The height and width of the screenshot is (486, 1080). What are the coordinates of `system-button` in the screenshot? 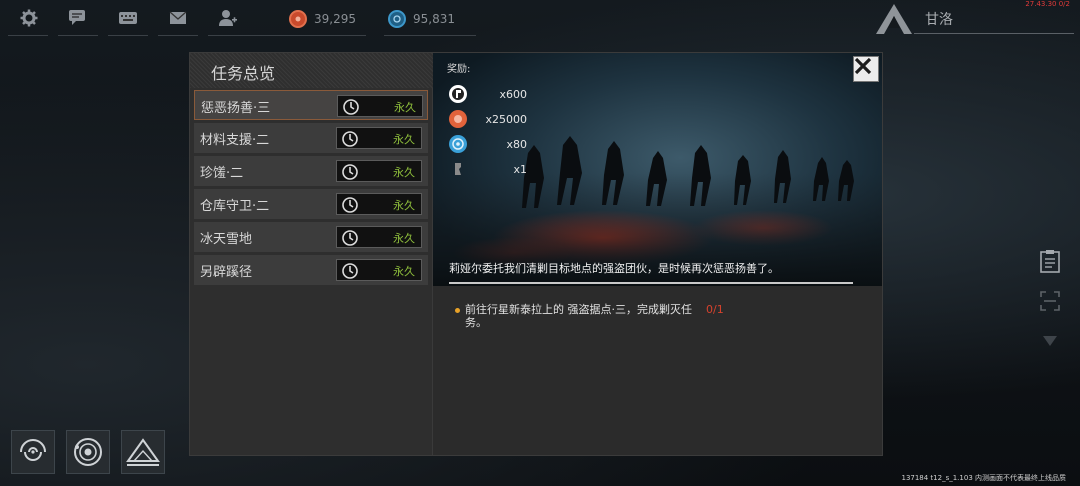 It's located at (88, 452).